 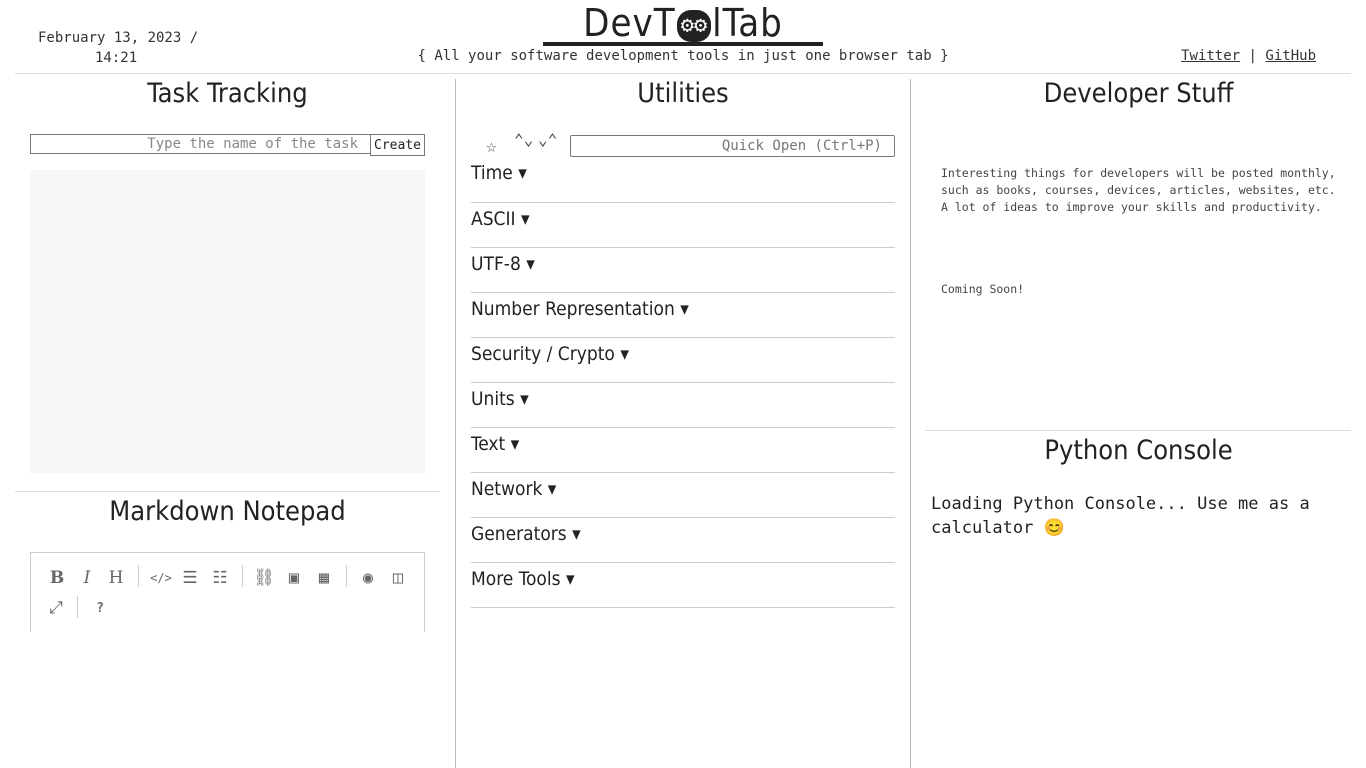 I want to click on side-by-side-icon: ◫, so click(x=398, y=578).